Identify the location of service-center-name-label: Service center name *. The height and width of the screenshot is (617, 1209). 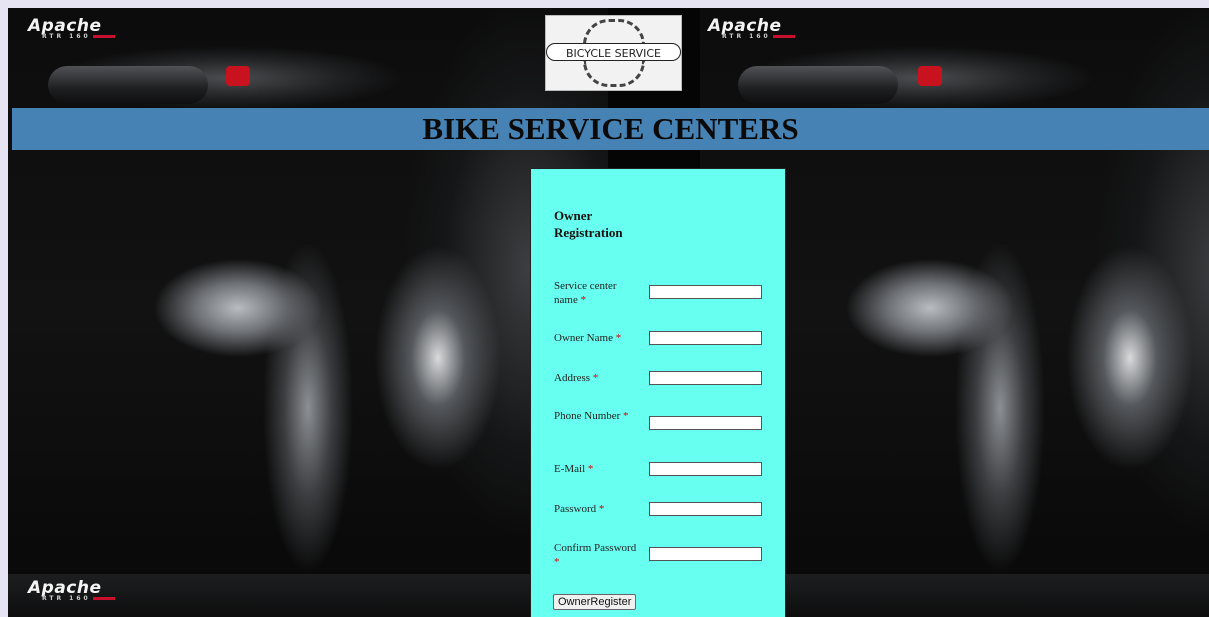
(585, 293).